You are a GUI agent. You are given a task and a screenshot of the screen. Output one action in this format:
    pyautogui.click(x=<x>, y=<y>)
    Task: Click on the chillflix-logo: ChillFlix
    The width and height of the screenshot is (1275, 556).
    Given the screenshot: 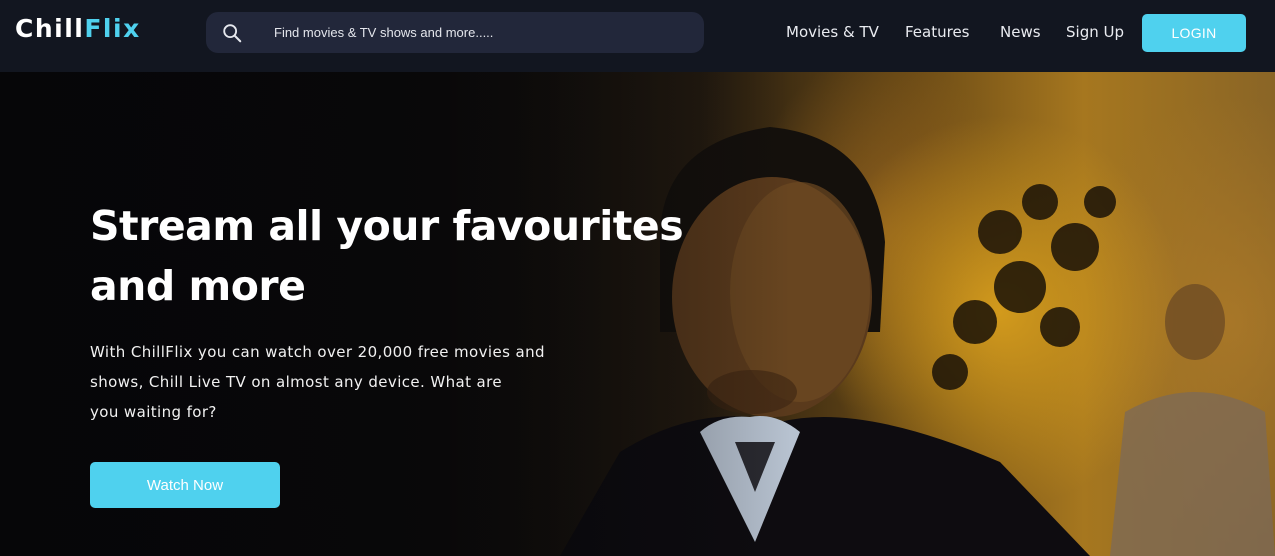 What is the action you would take?
    pyautogui.click(x=78, y=29)
    